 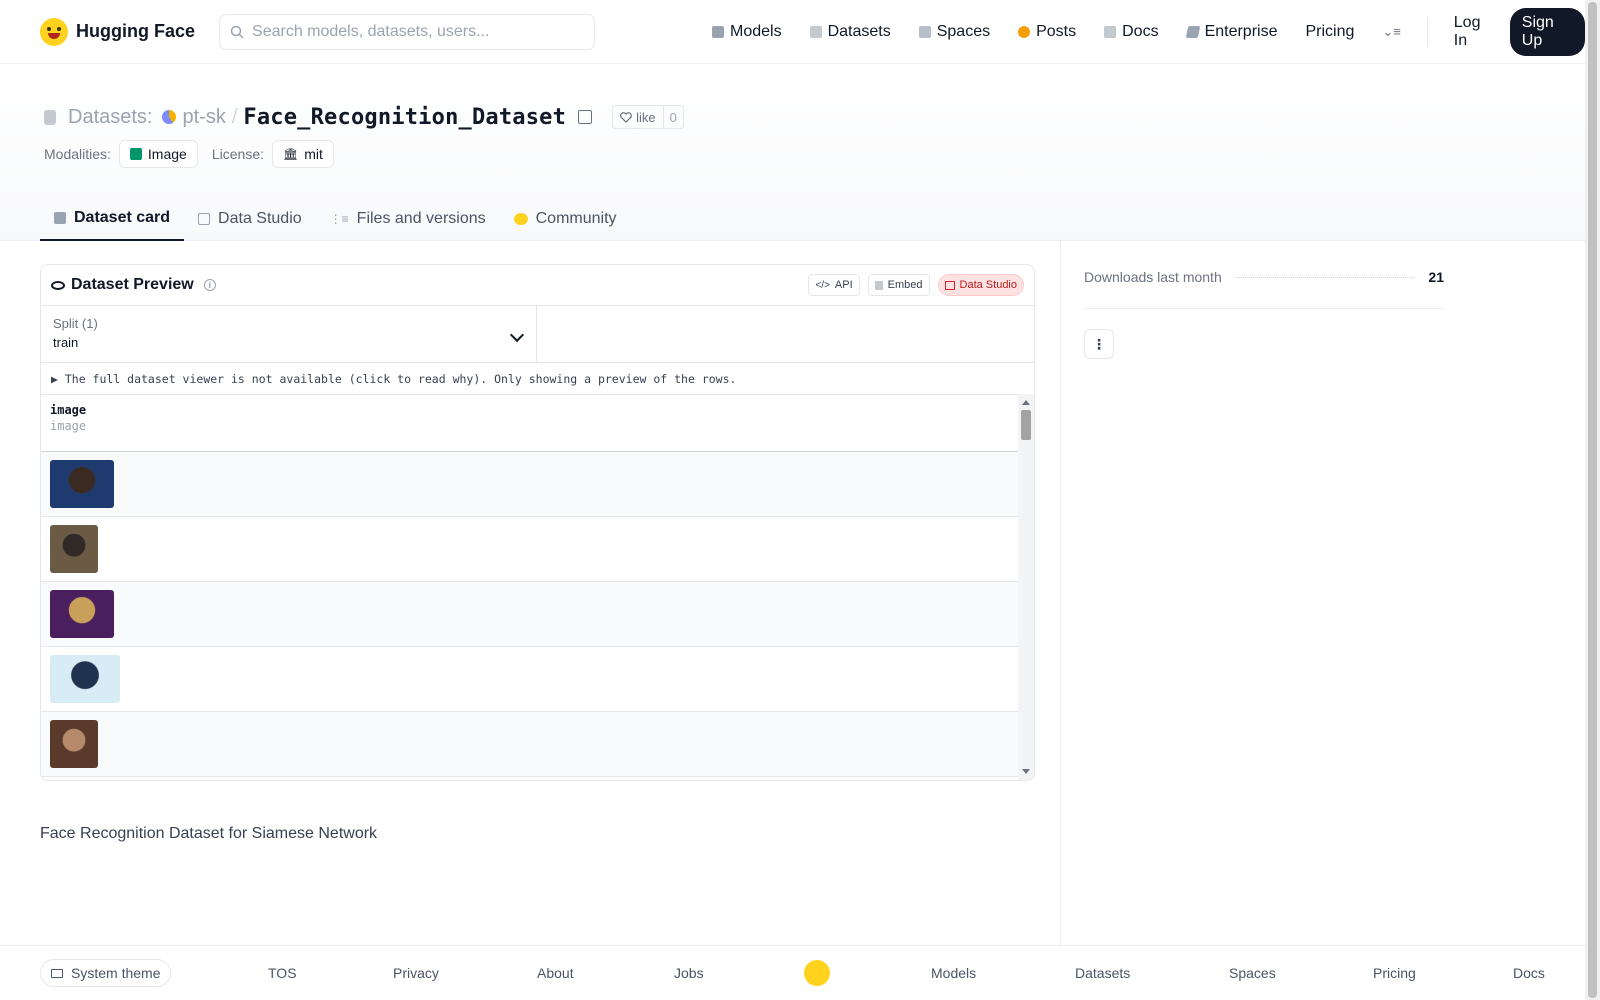 I want to click on footer-link-datasets: Datasets, so click(x=1102, y=973).